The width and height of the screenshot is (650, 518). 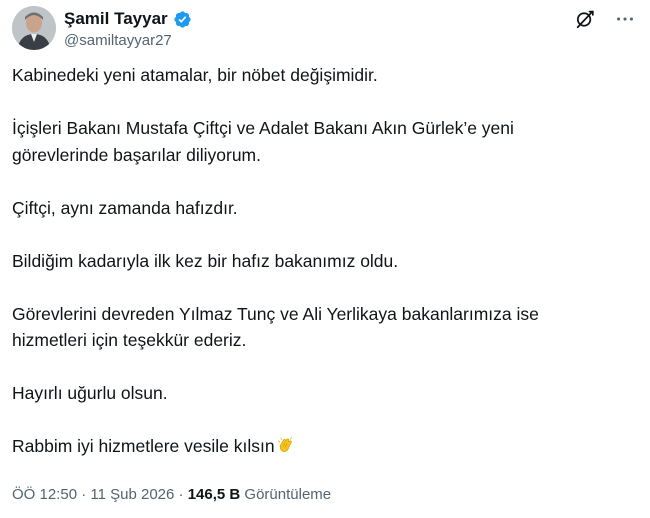 What do you see at coordinates (118, 41) in the screenshot?
I see `author-handle: @samiltayyar27` at bounding box center [118, 41].